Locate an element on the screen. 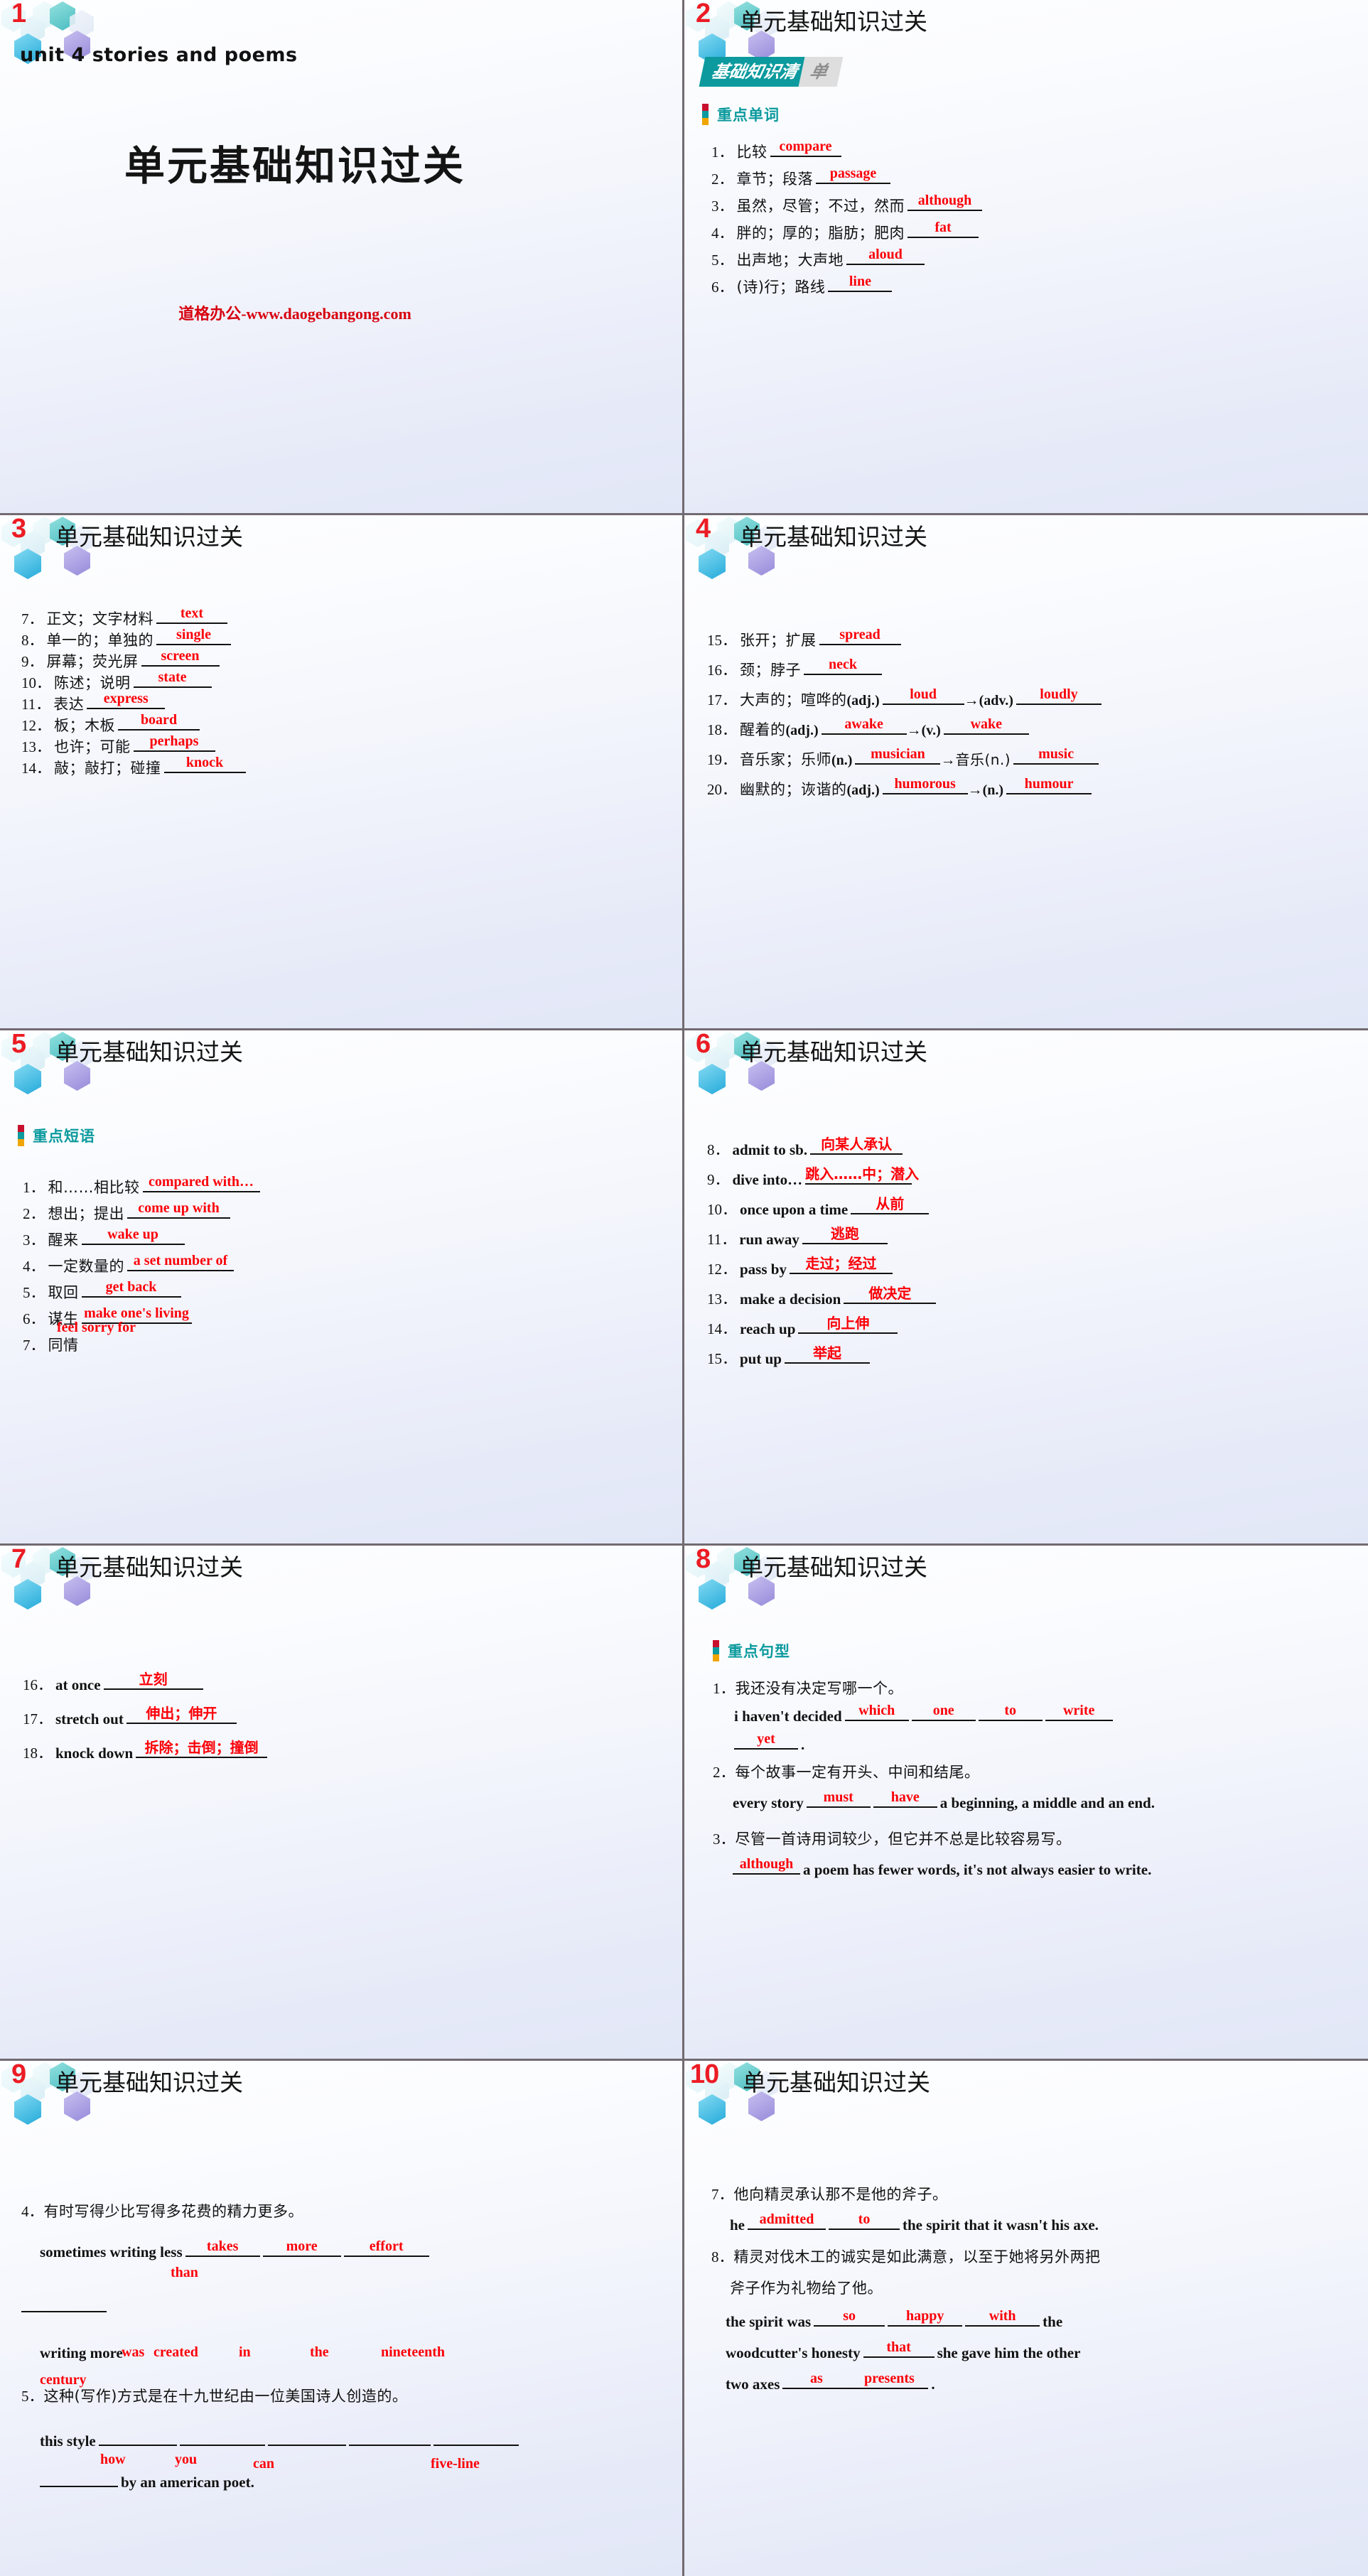 Image resolution: width=1368 pixels, height=2576 pixels. answer-blank: effort is located at coordinates (386, 2248).